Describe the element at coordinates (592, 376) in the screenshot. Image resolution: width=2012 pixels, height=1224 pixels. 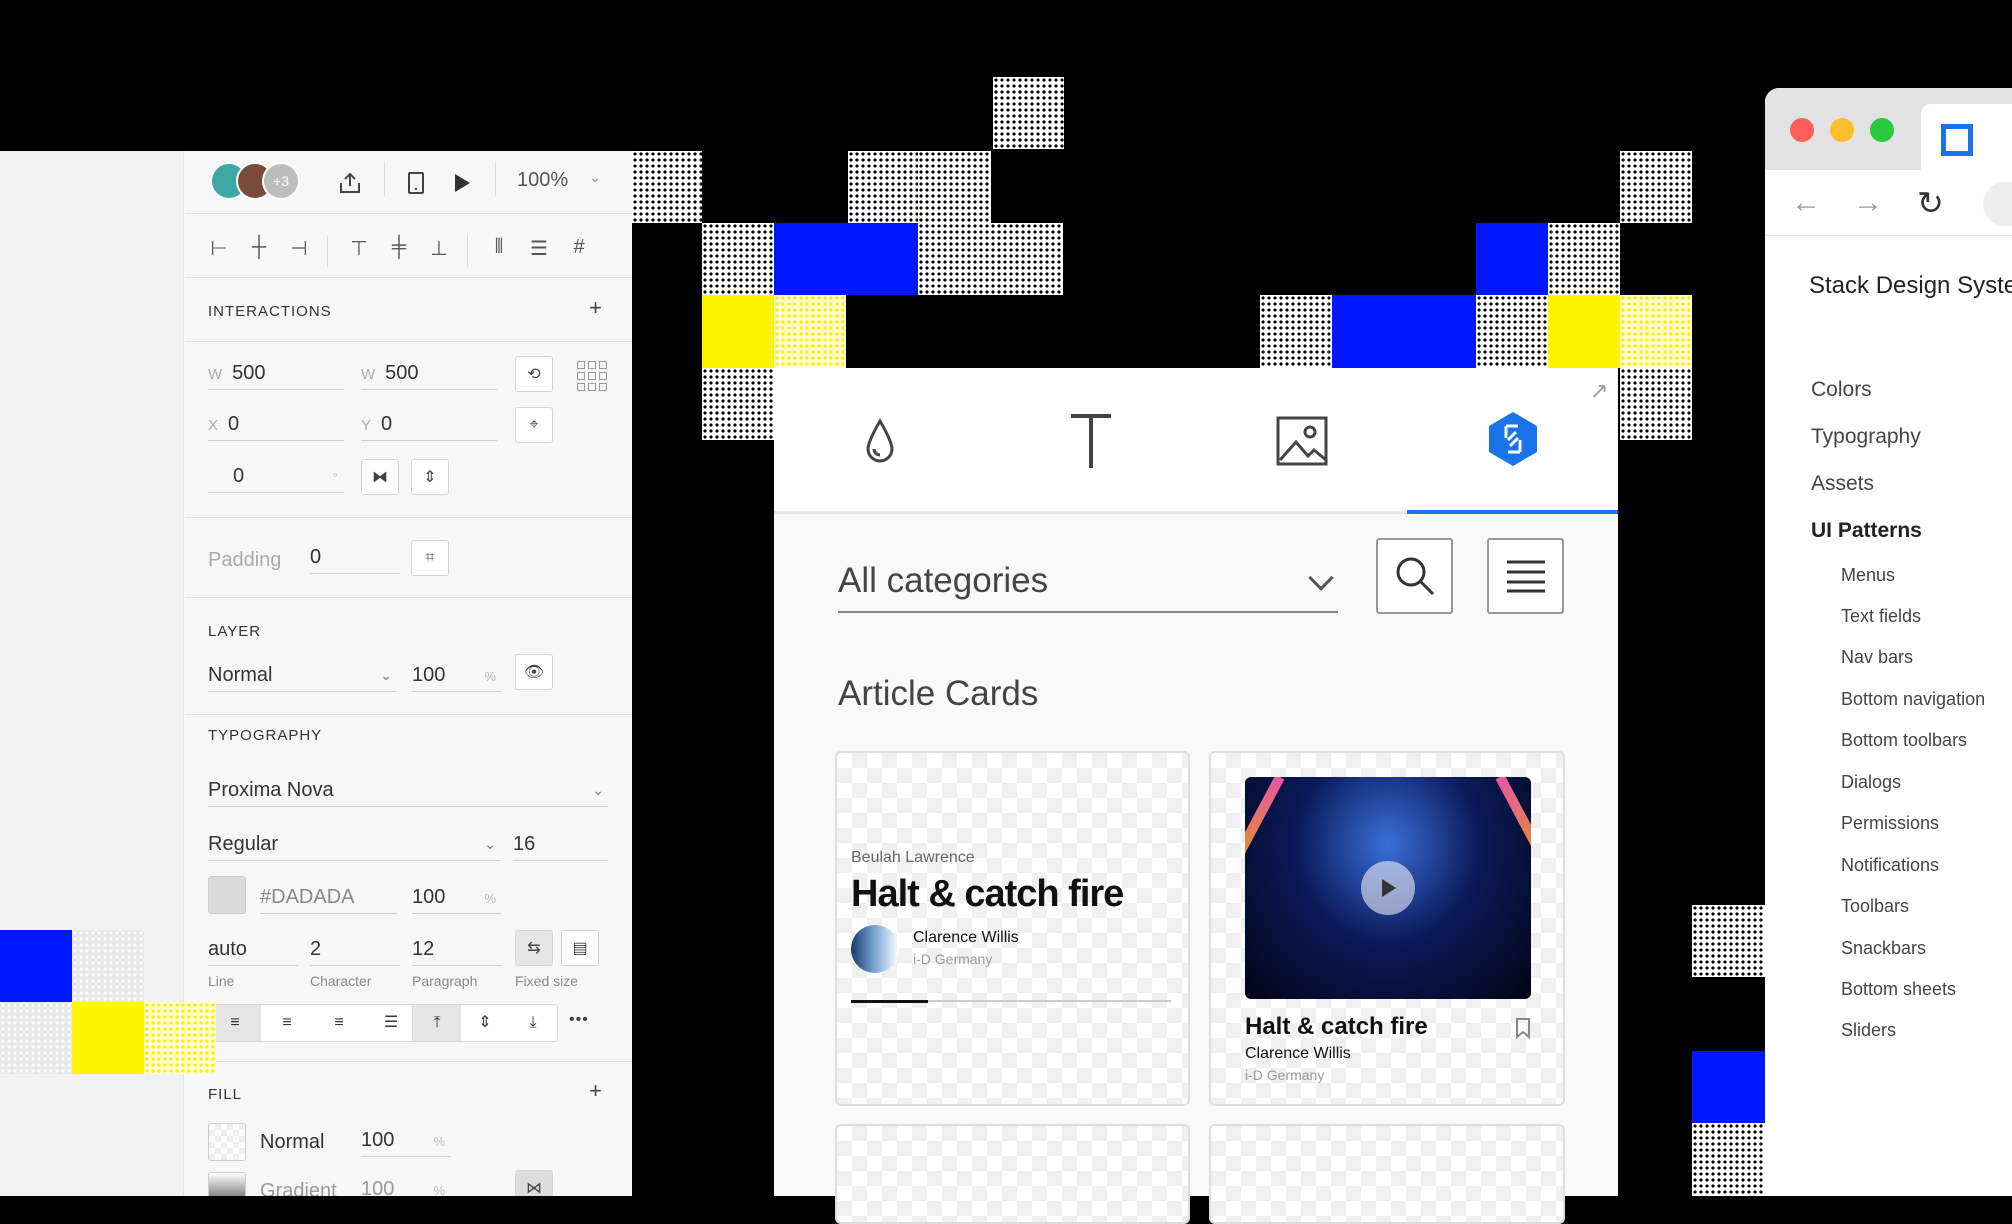
I see `resize-grid-icon` at that location.